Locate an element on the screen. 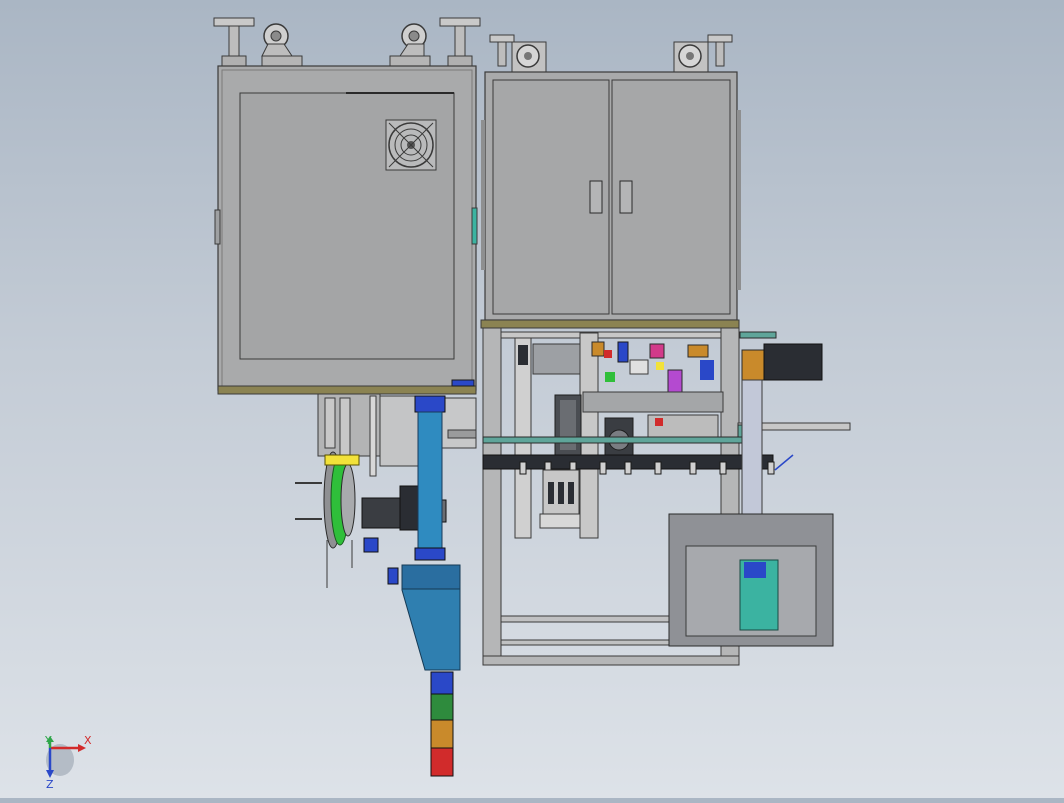  y-axis-label: Y is located at coordinates (48, 740).